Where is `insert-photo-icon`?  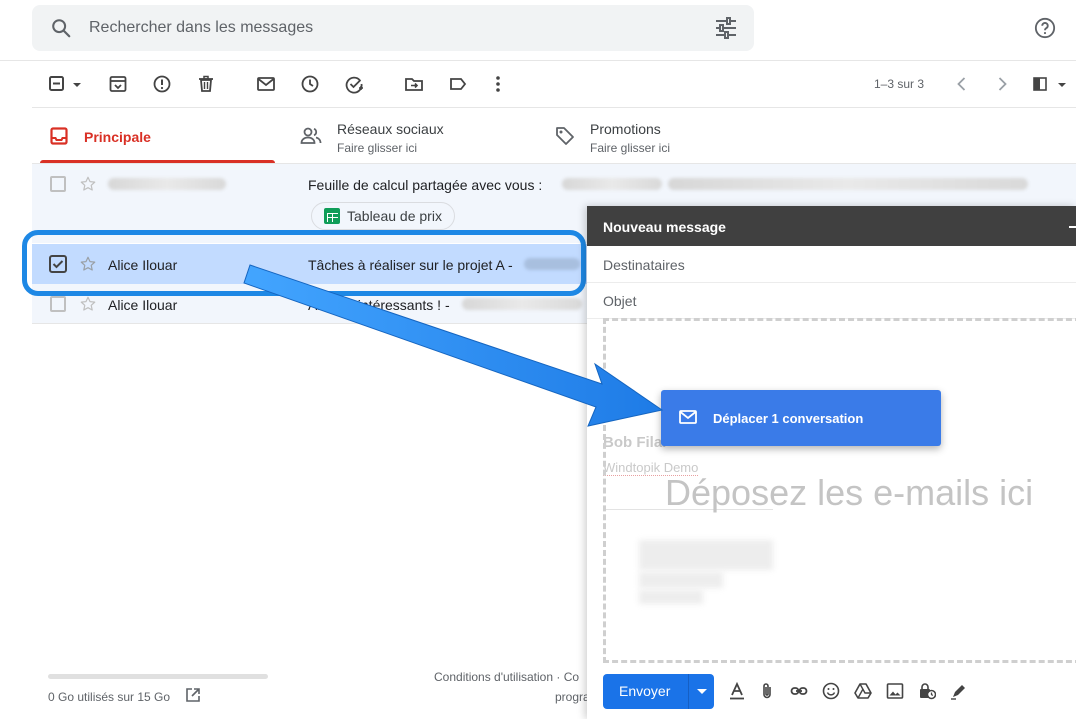 insert-photo-icon is located at coordinates (895, 691).